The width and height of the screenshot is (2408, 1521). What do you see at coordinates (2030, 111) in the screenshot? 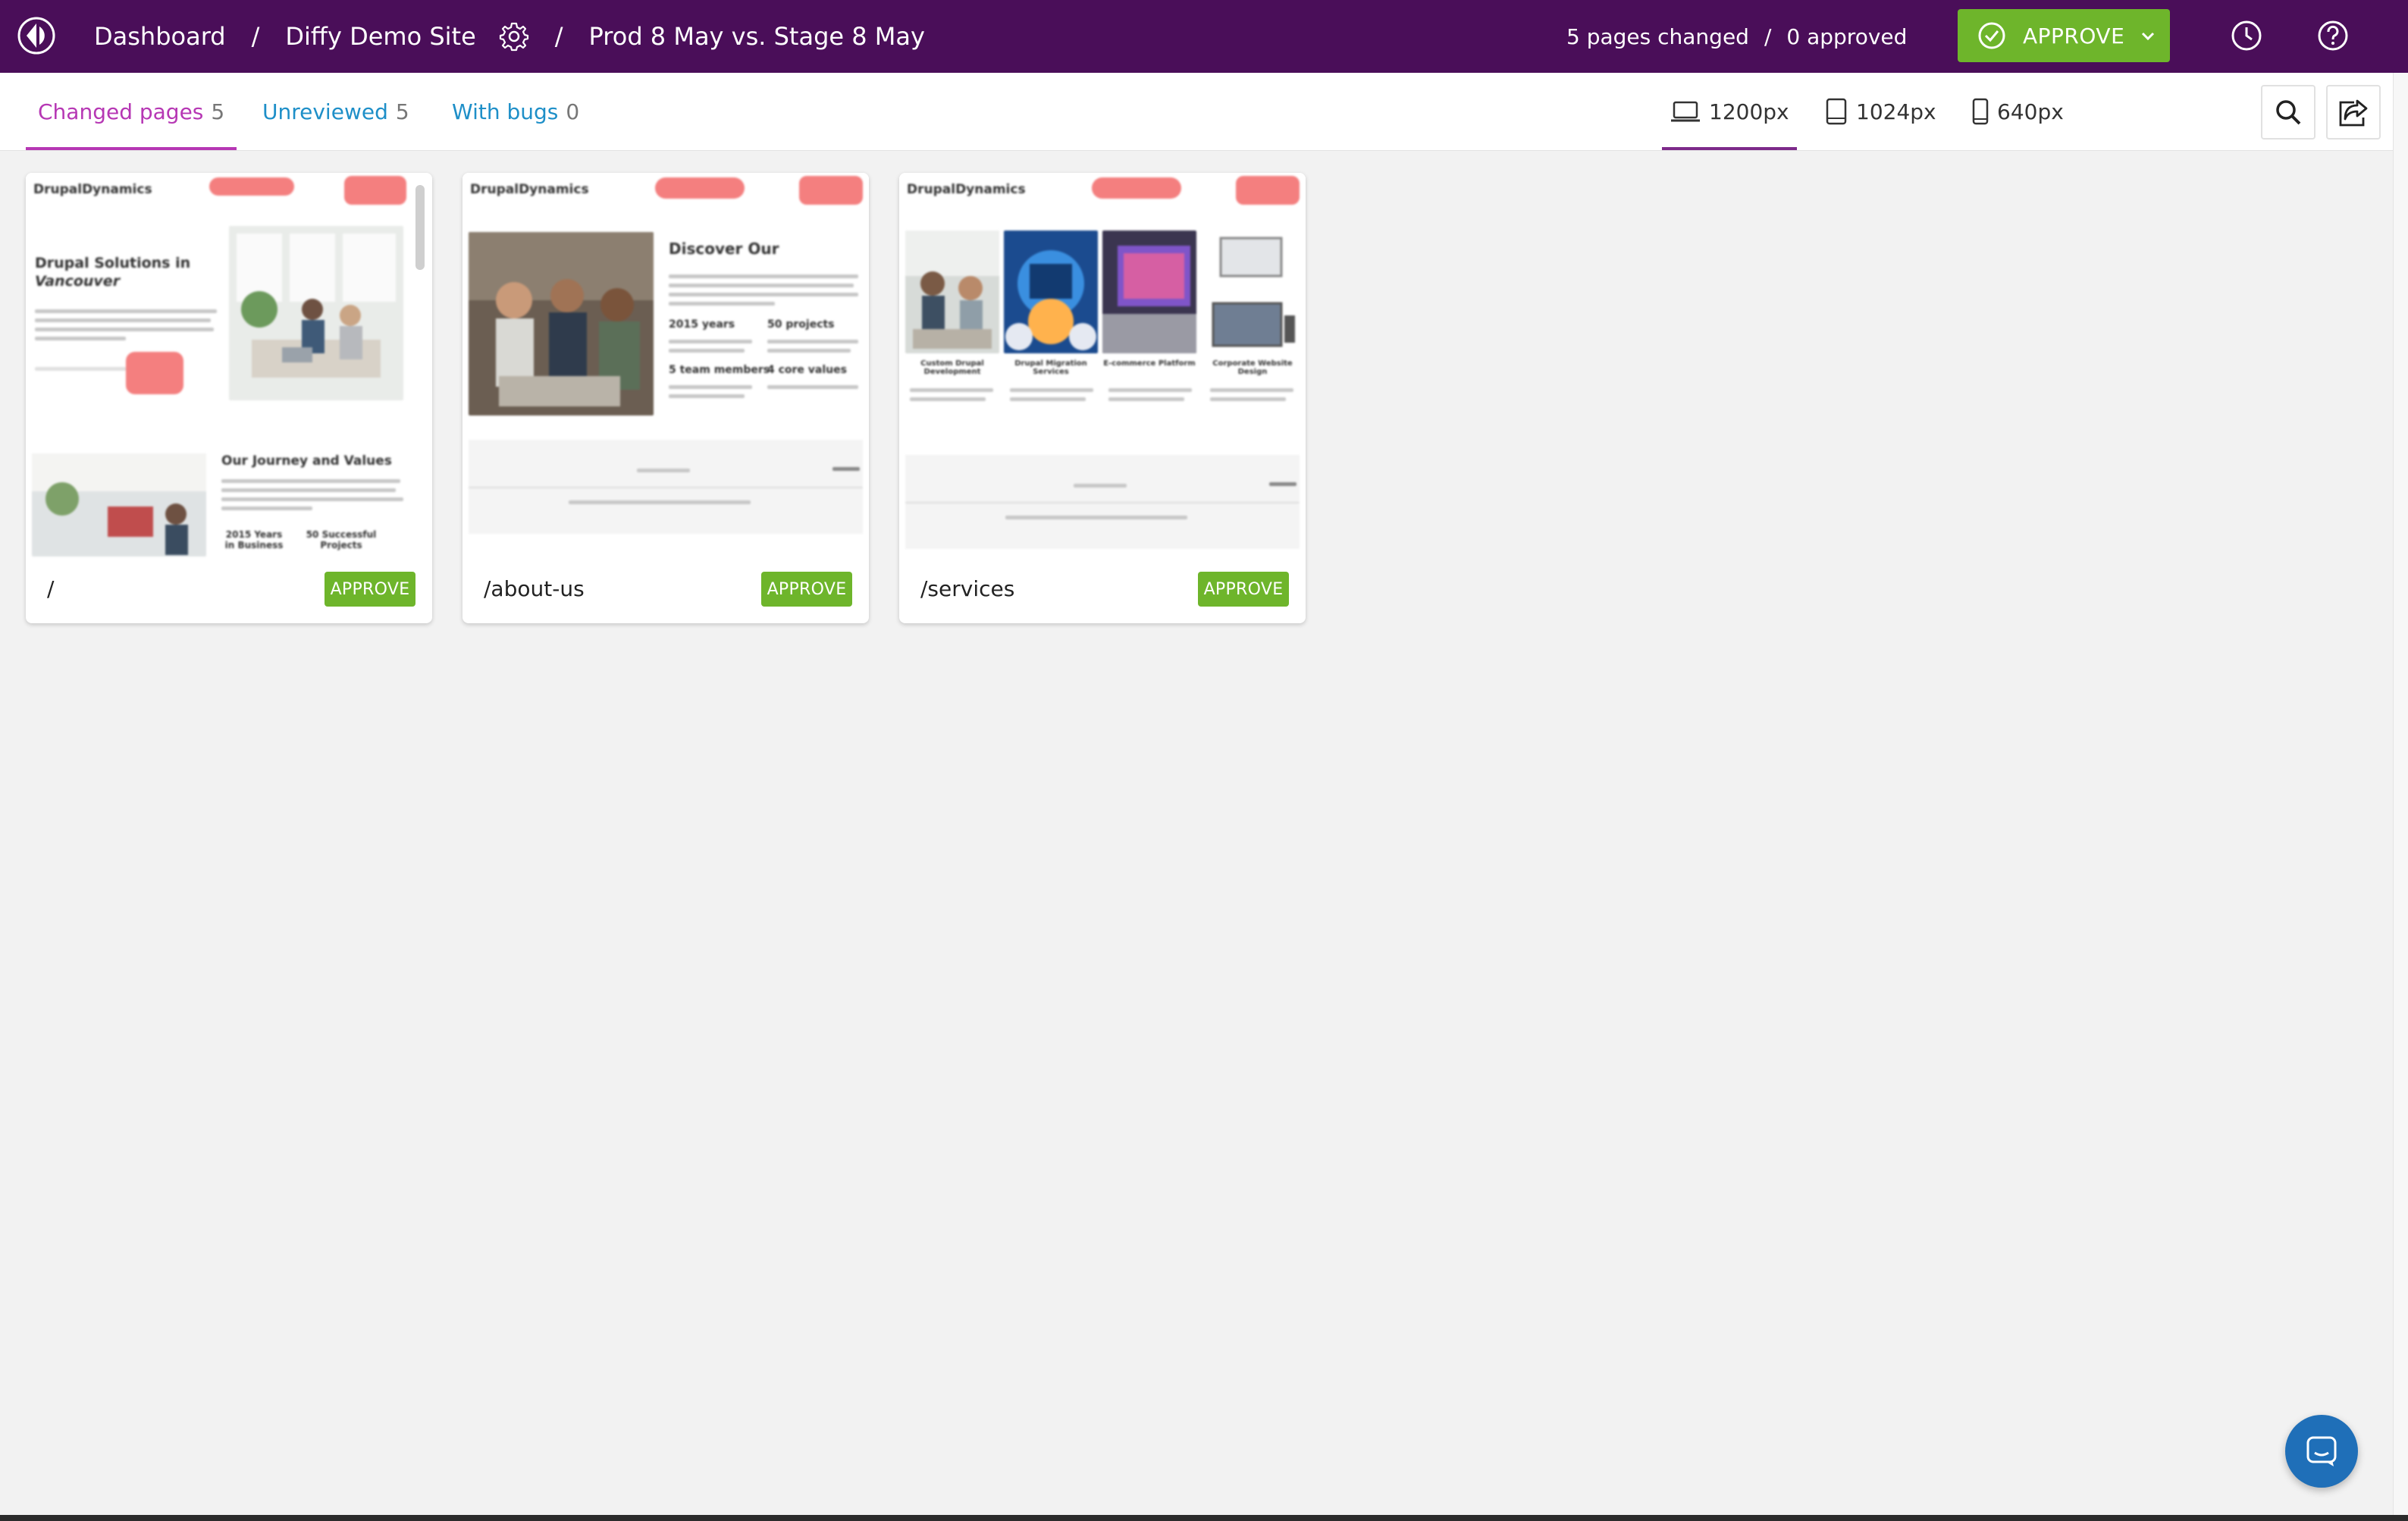
I see `resolution-label: 640px` at bounding box center [2030, 111].